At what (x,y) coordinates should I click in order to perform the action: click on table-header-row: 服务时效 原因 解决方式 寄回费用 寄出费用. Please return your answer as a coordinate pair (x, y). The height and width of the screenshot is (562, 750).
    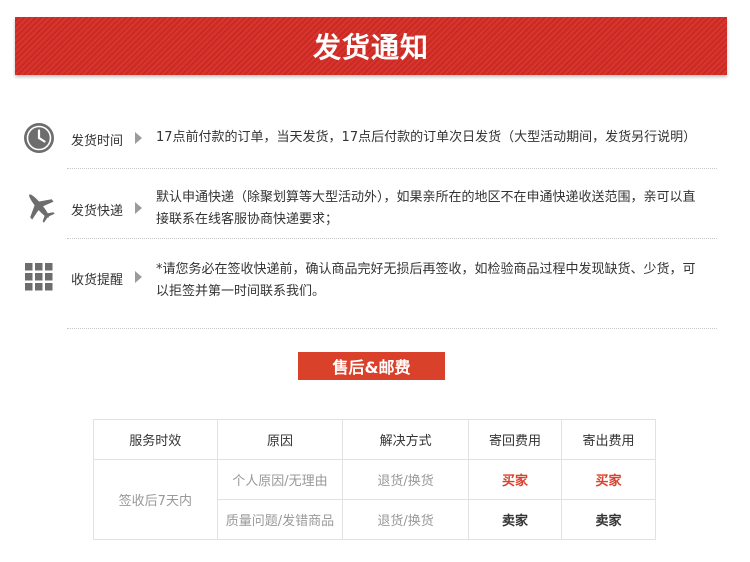
    Looking at the image, I should click on (375, 439).